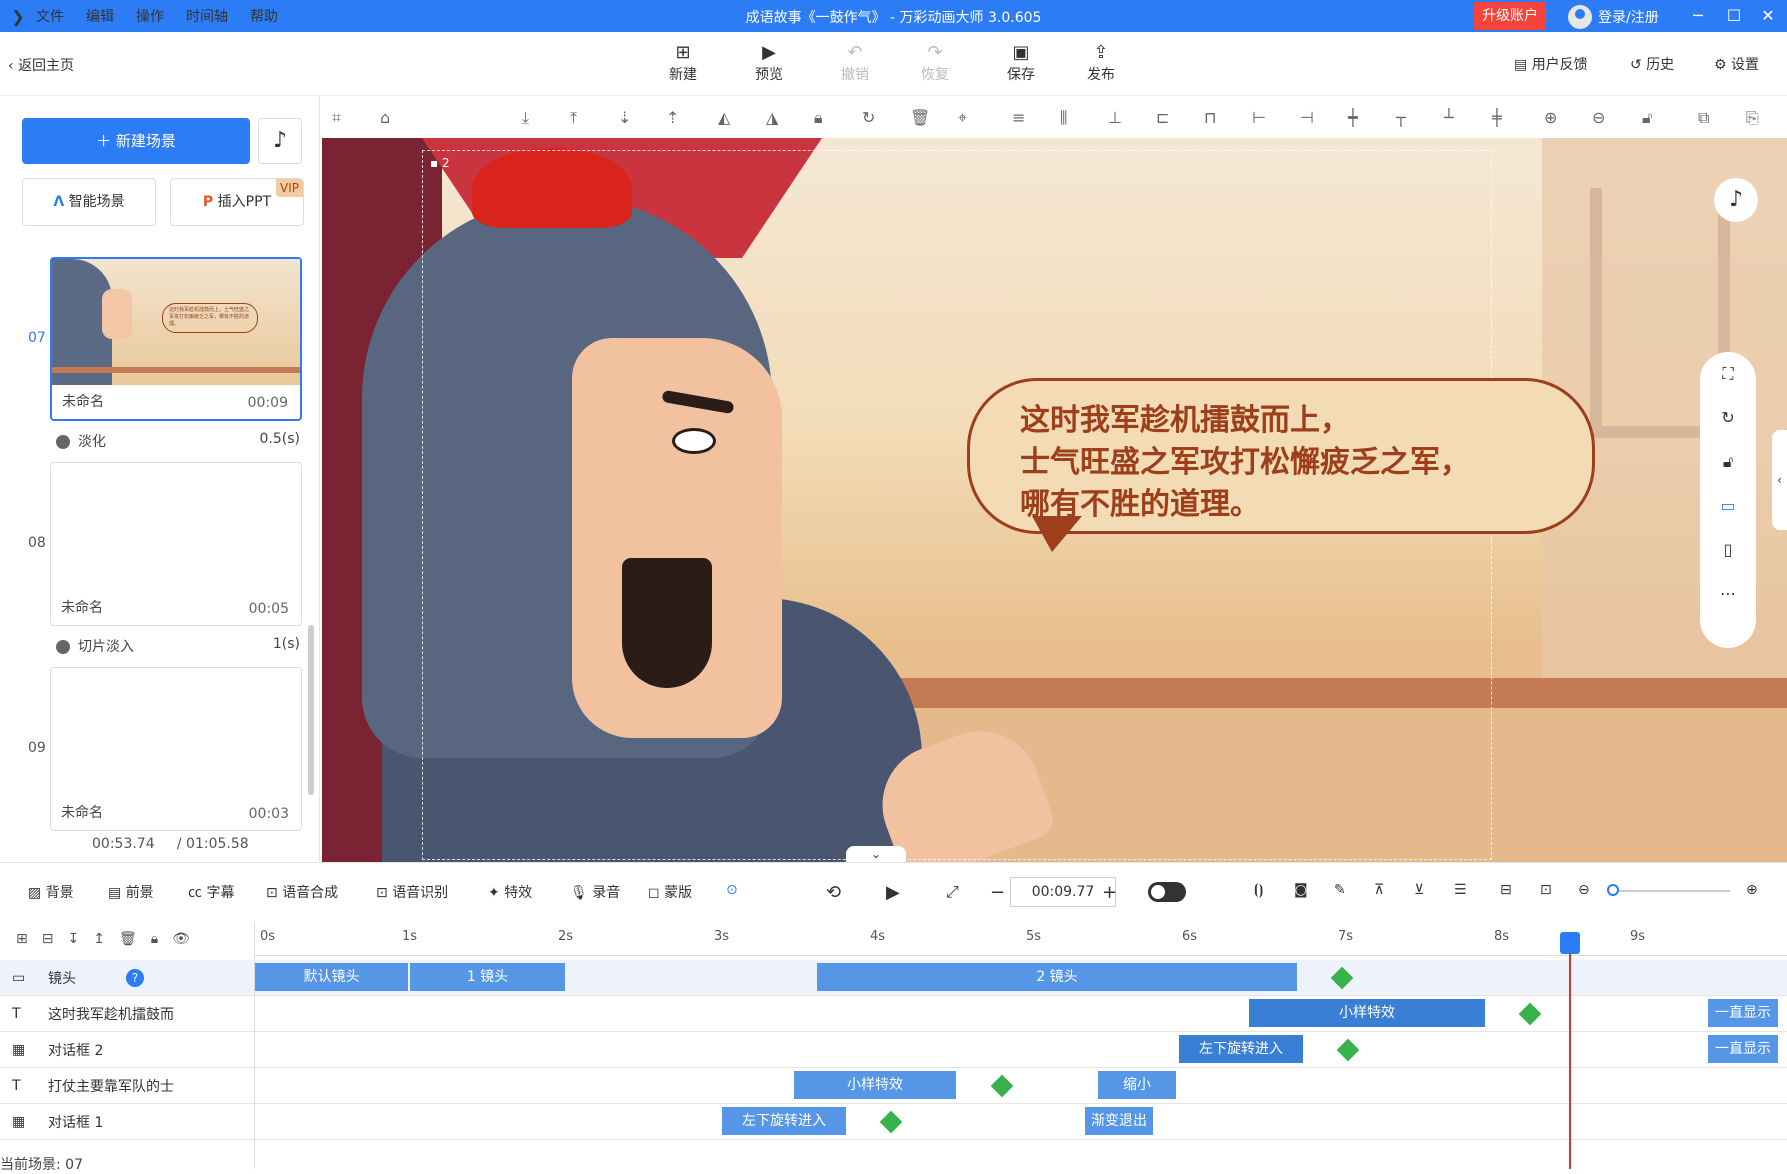  What do you see at coordinates (1340, 890) in the screenshot?
I see `edit-icon: ✎` at bounding box center [1340, 890].